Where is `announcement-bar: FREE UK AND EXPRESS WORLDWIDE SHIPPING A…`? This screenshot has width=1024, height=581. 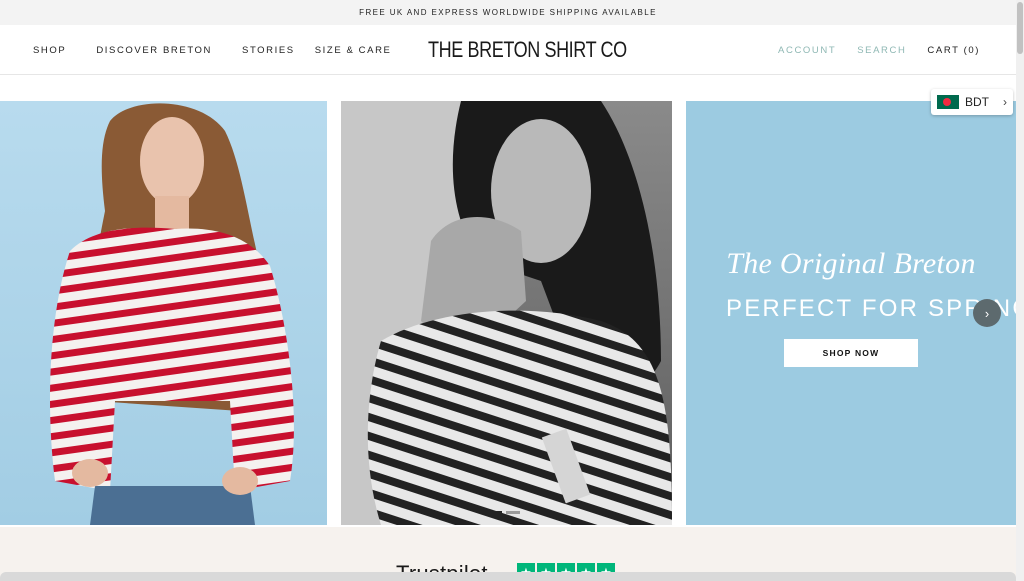
announcement-bar: FREE UK AND EXPRESS WORLDWIDE SHIPPING A… is located at coordinates (508, 12).